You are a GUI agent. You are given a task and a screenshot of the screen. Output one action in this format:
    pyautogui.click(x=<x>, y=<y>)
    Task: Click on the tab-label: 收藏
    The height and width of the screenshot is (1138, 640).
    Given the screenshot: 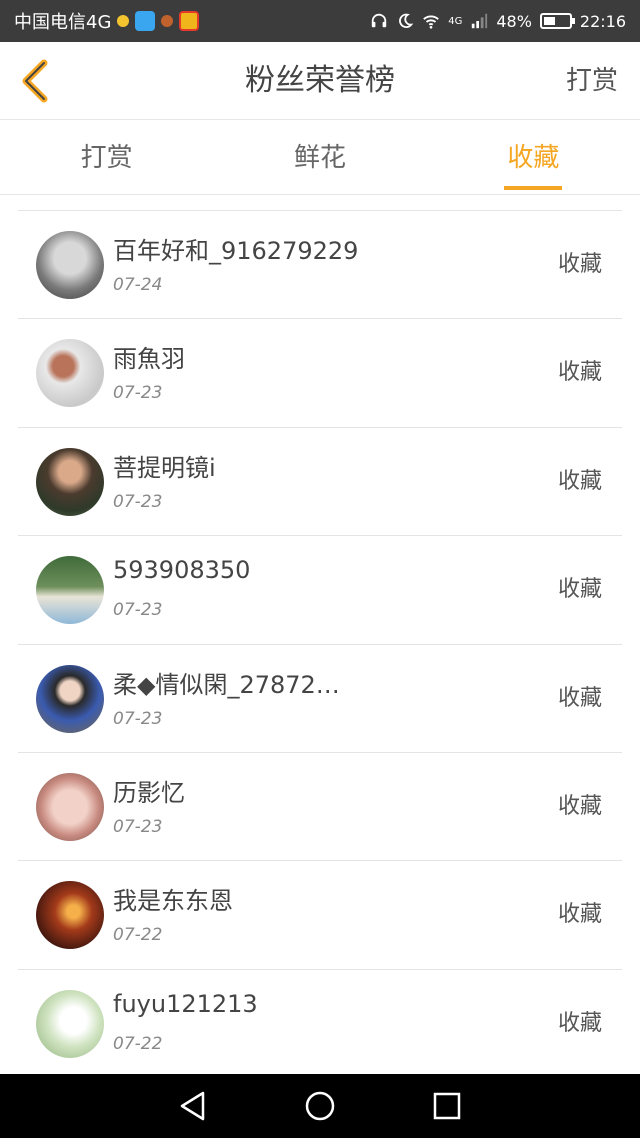 What is the action you would take?
    pyautogui.click(x=533, y=158)
    